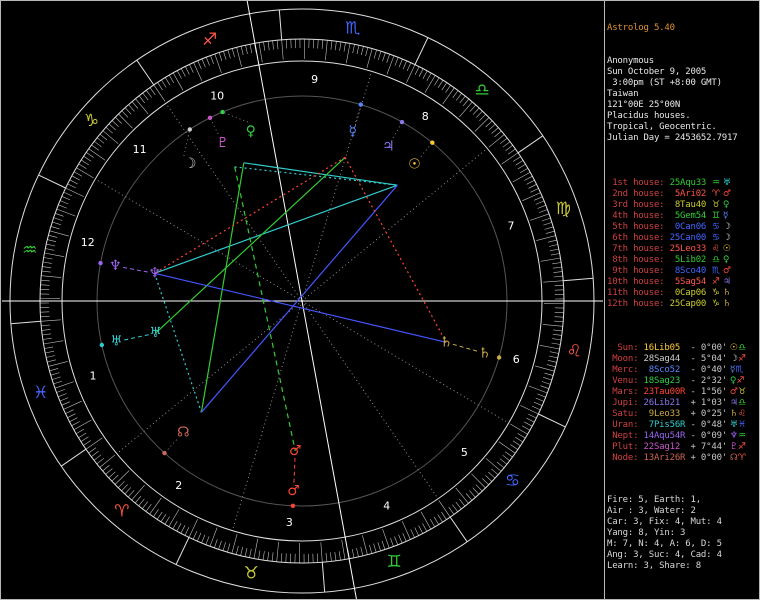 The image size is (760, 600). I want to click on planet-position-value: 16Lib05, so click(664, 348).